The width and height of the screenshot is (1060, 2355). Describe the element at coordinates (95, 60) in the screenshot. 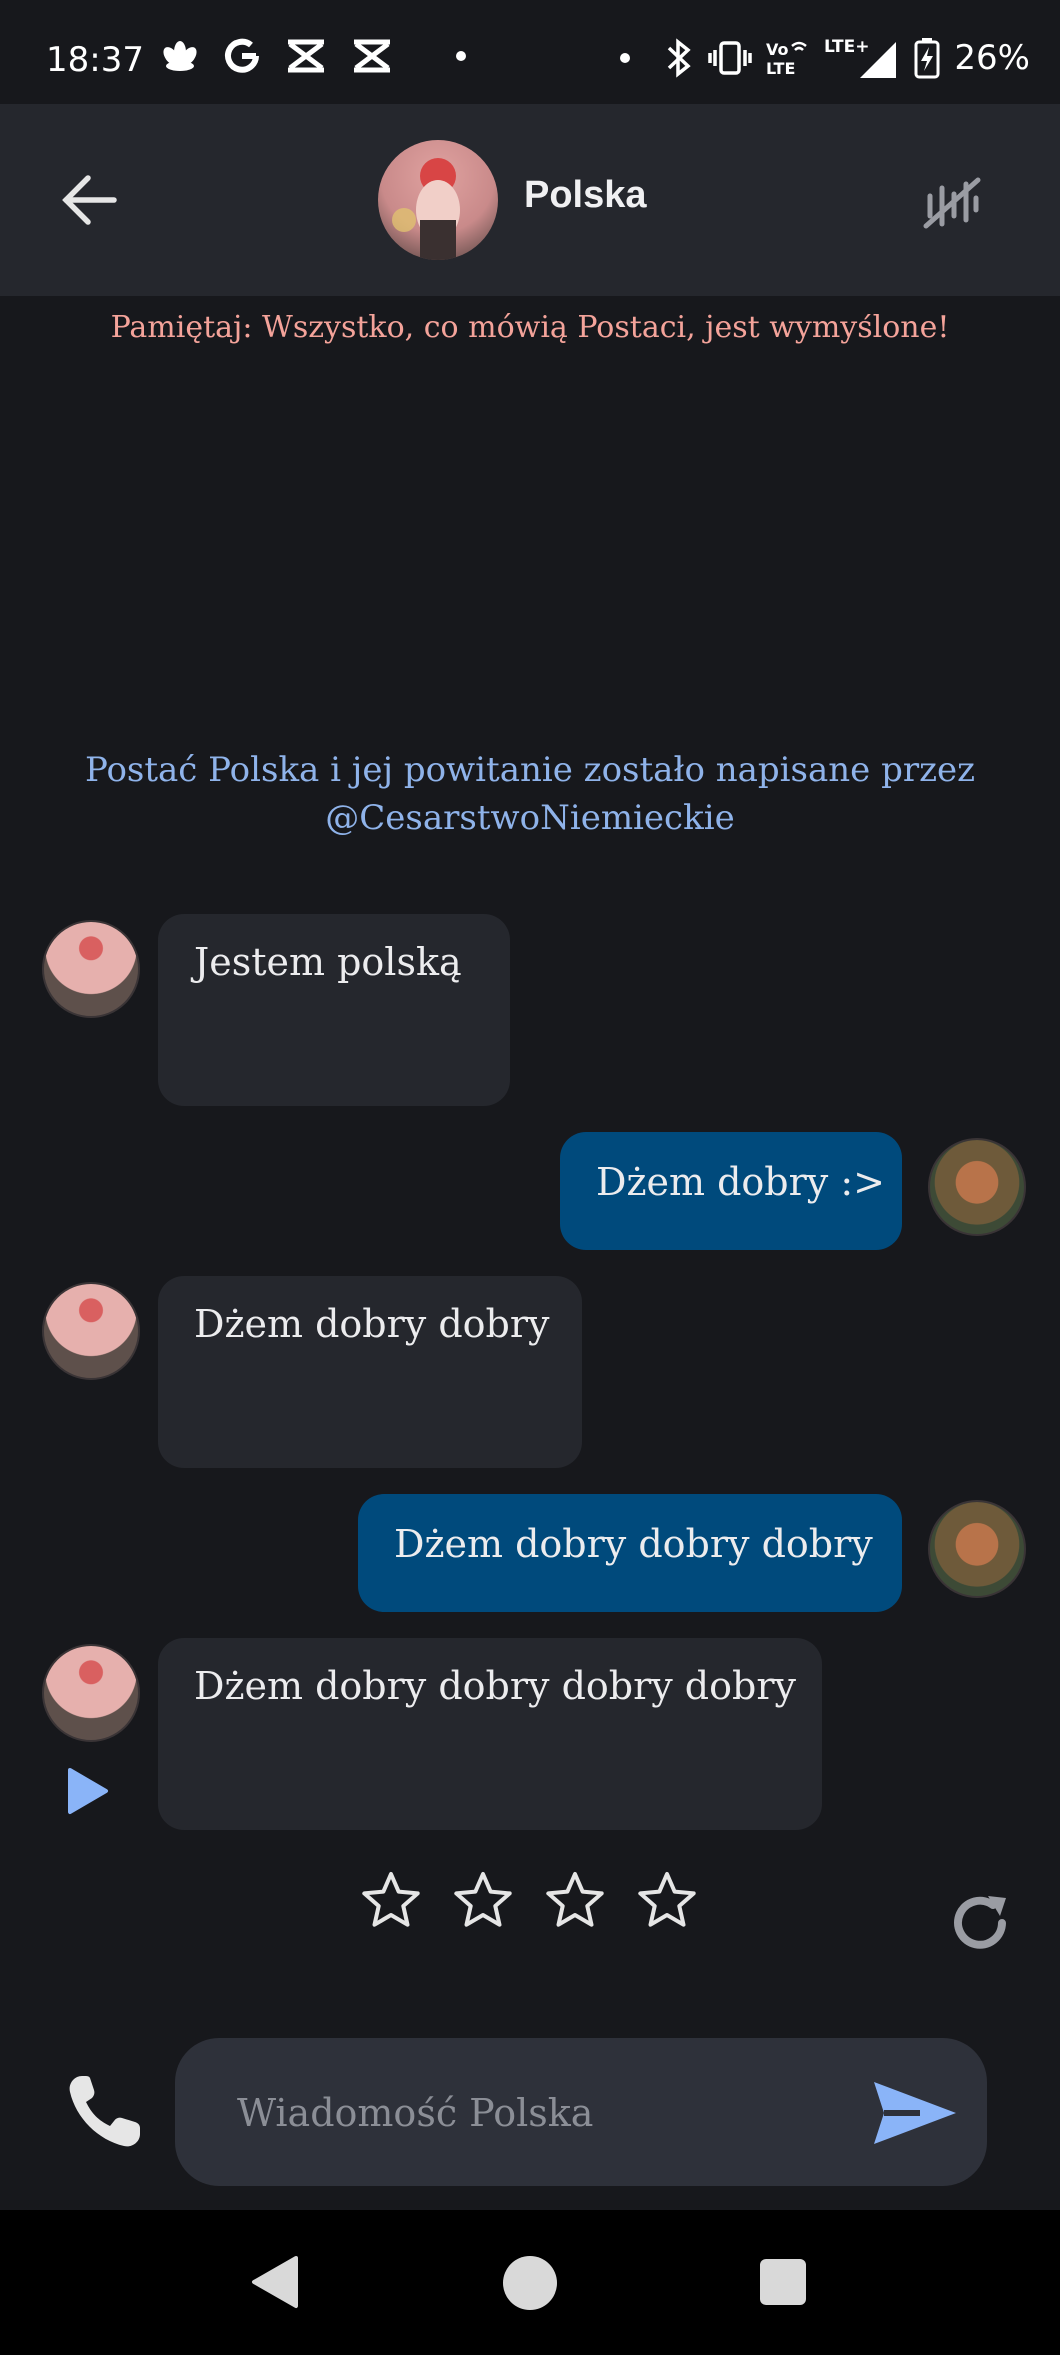

I see `status-time: 18:37` at that location.